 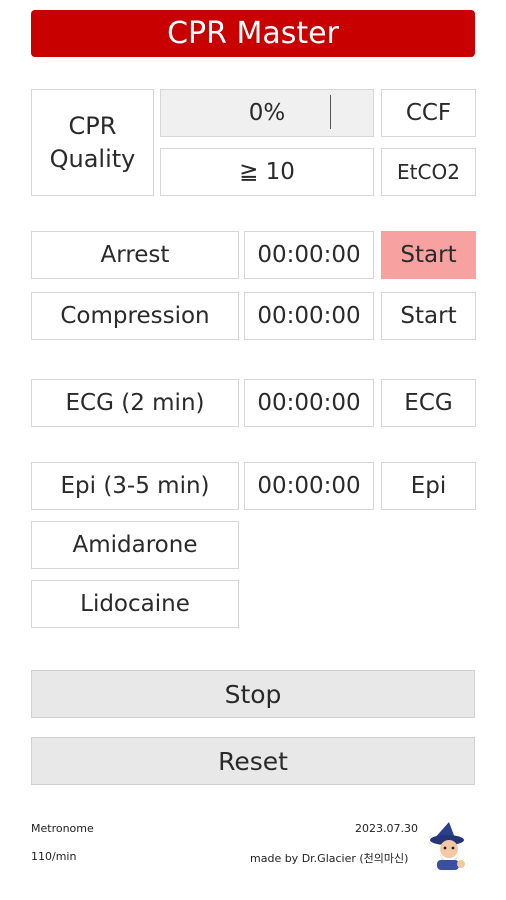 I want to click on ecg-button-label: ECG, so click(x=428, y=403).